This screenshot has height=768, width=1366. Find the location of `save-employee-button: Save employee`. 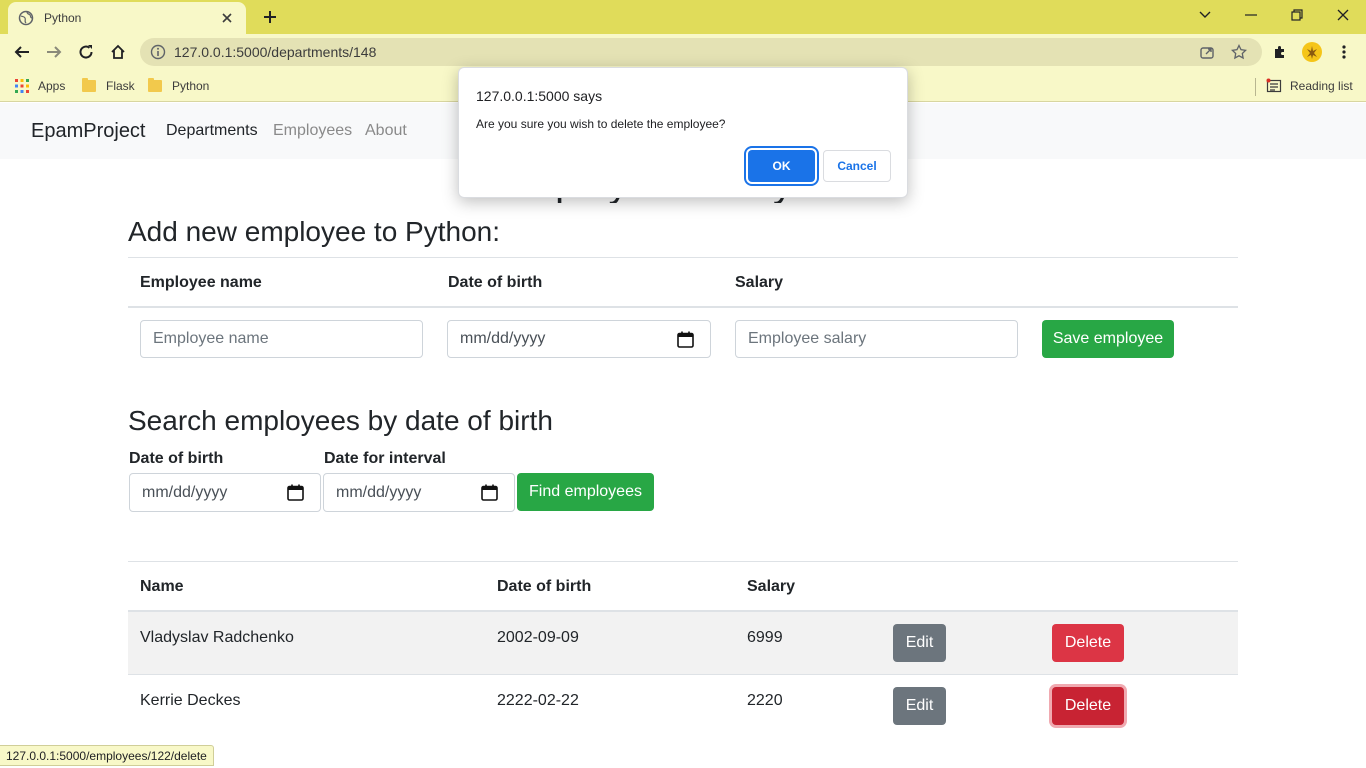

save-employee-button: Save employee is located at coordinates (1108, 339).